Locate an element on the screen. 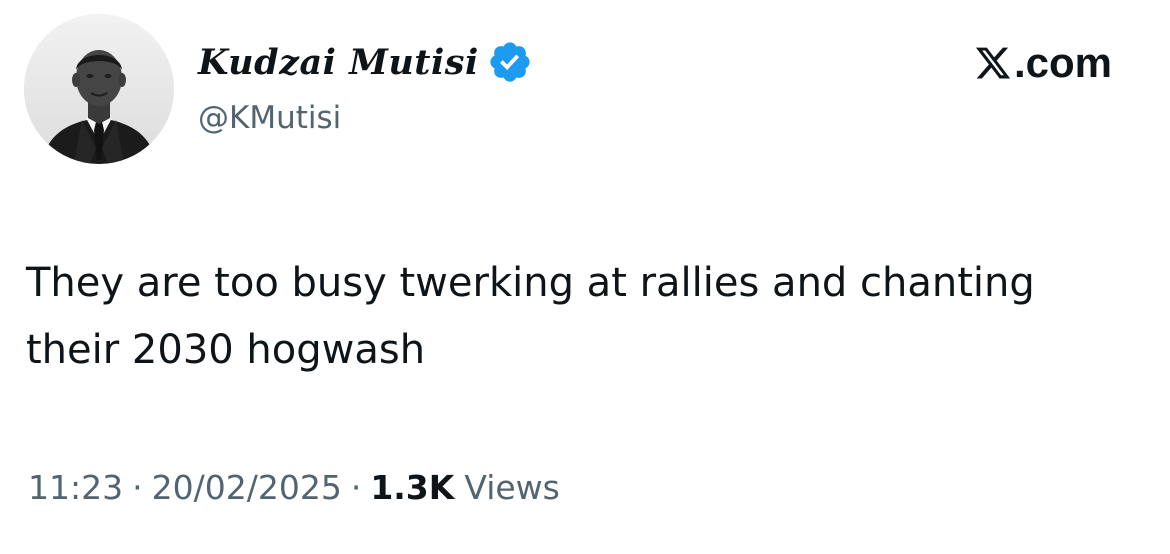  tweet-meta: 11:23 · 20/02/2025 · 1.3K Views is located at coordinates (294, 487).